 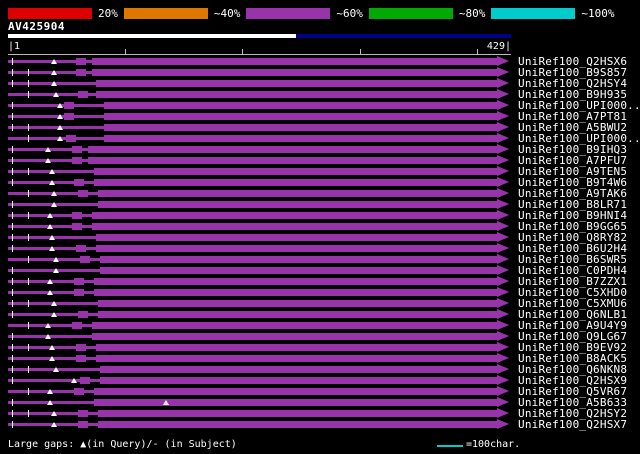 I want to click on scale-segment-label: 20%, so click(x=108, y=13).